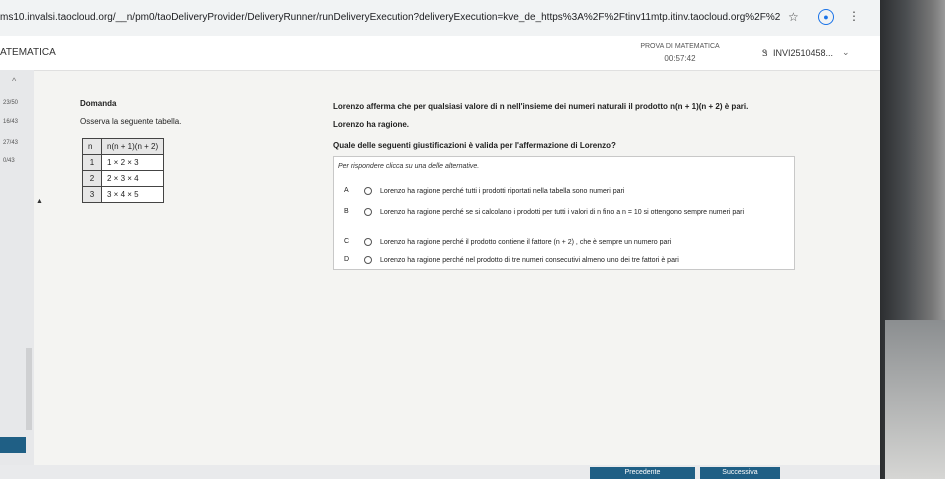 The image size is (945, 479). Describe the element at coordinates (17, 274) in the screenshot. I see `section-nav: ^ 23/50 16/43 27/43 0/43` at that location.